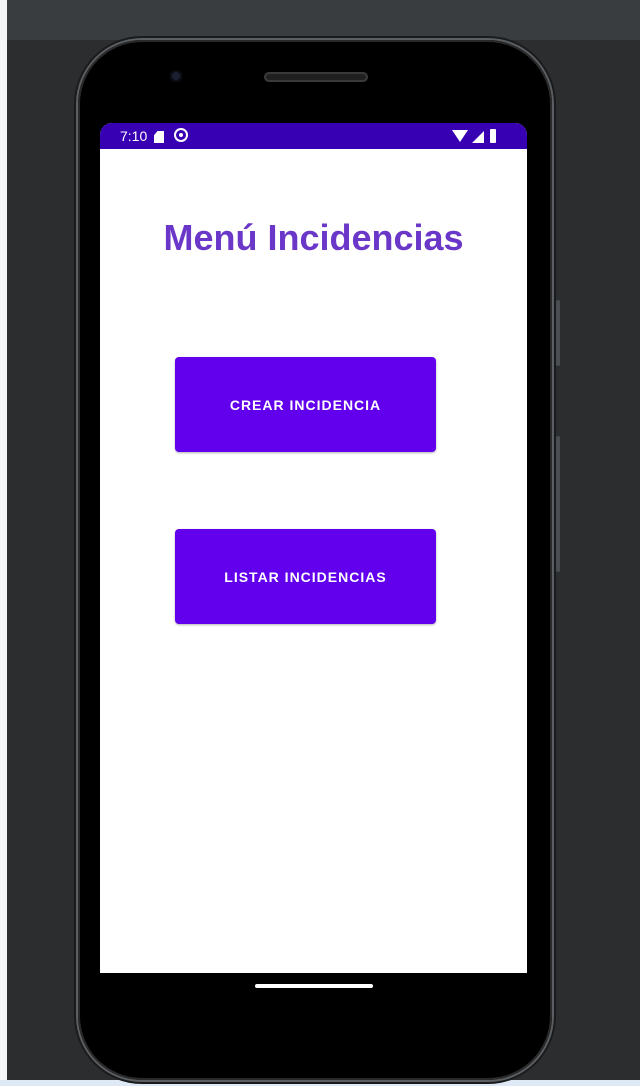 The width and height of the screenshot is (640, 1086). I want to click on front-camera-icon, so click(176, 76).